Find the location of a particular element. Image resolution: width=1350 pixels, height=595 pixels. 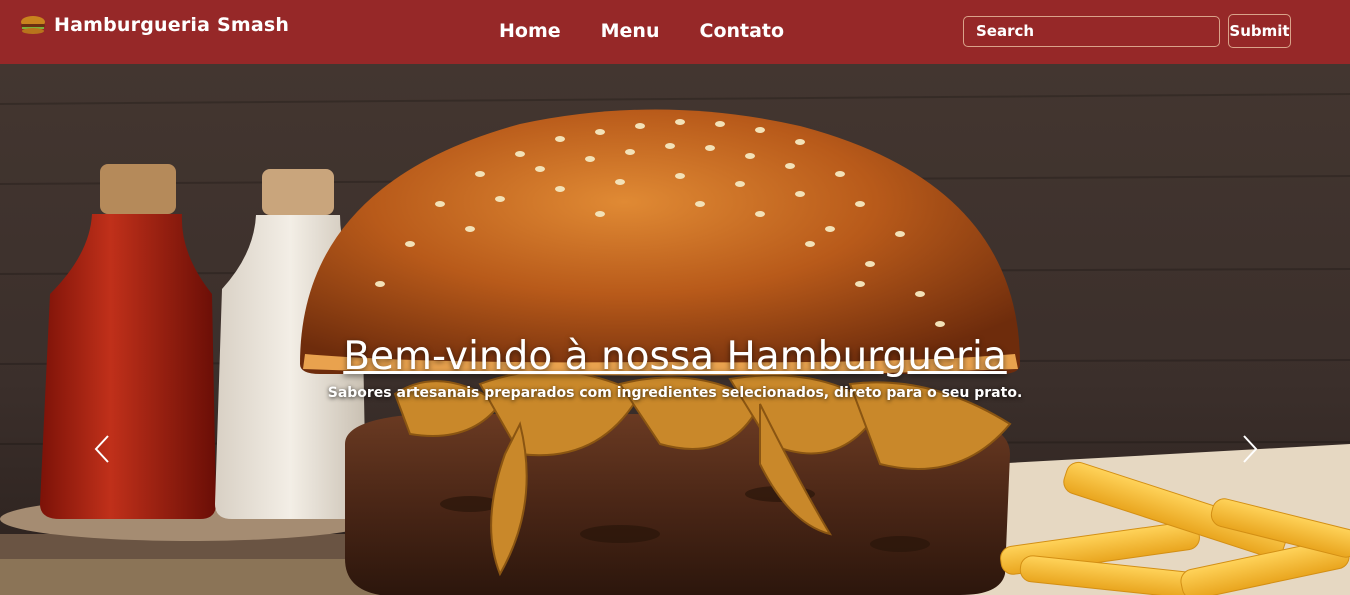

carousel-prev-button is located at coordinates (102, 449).